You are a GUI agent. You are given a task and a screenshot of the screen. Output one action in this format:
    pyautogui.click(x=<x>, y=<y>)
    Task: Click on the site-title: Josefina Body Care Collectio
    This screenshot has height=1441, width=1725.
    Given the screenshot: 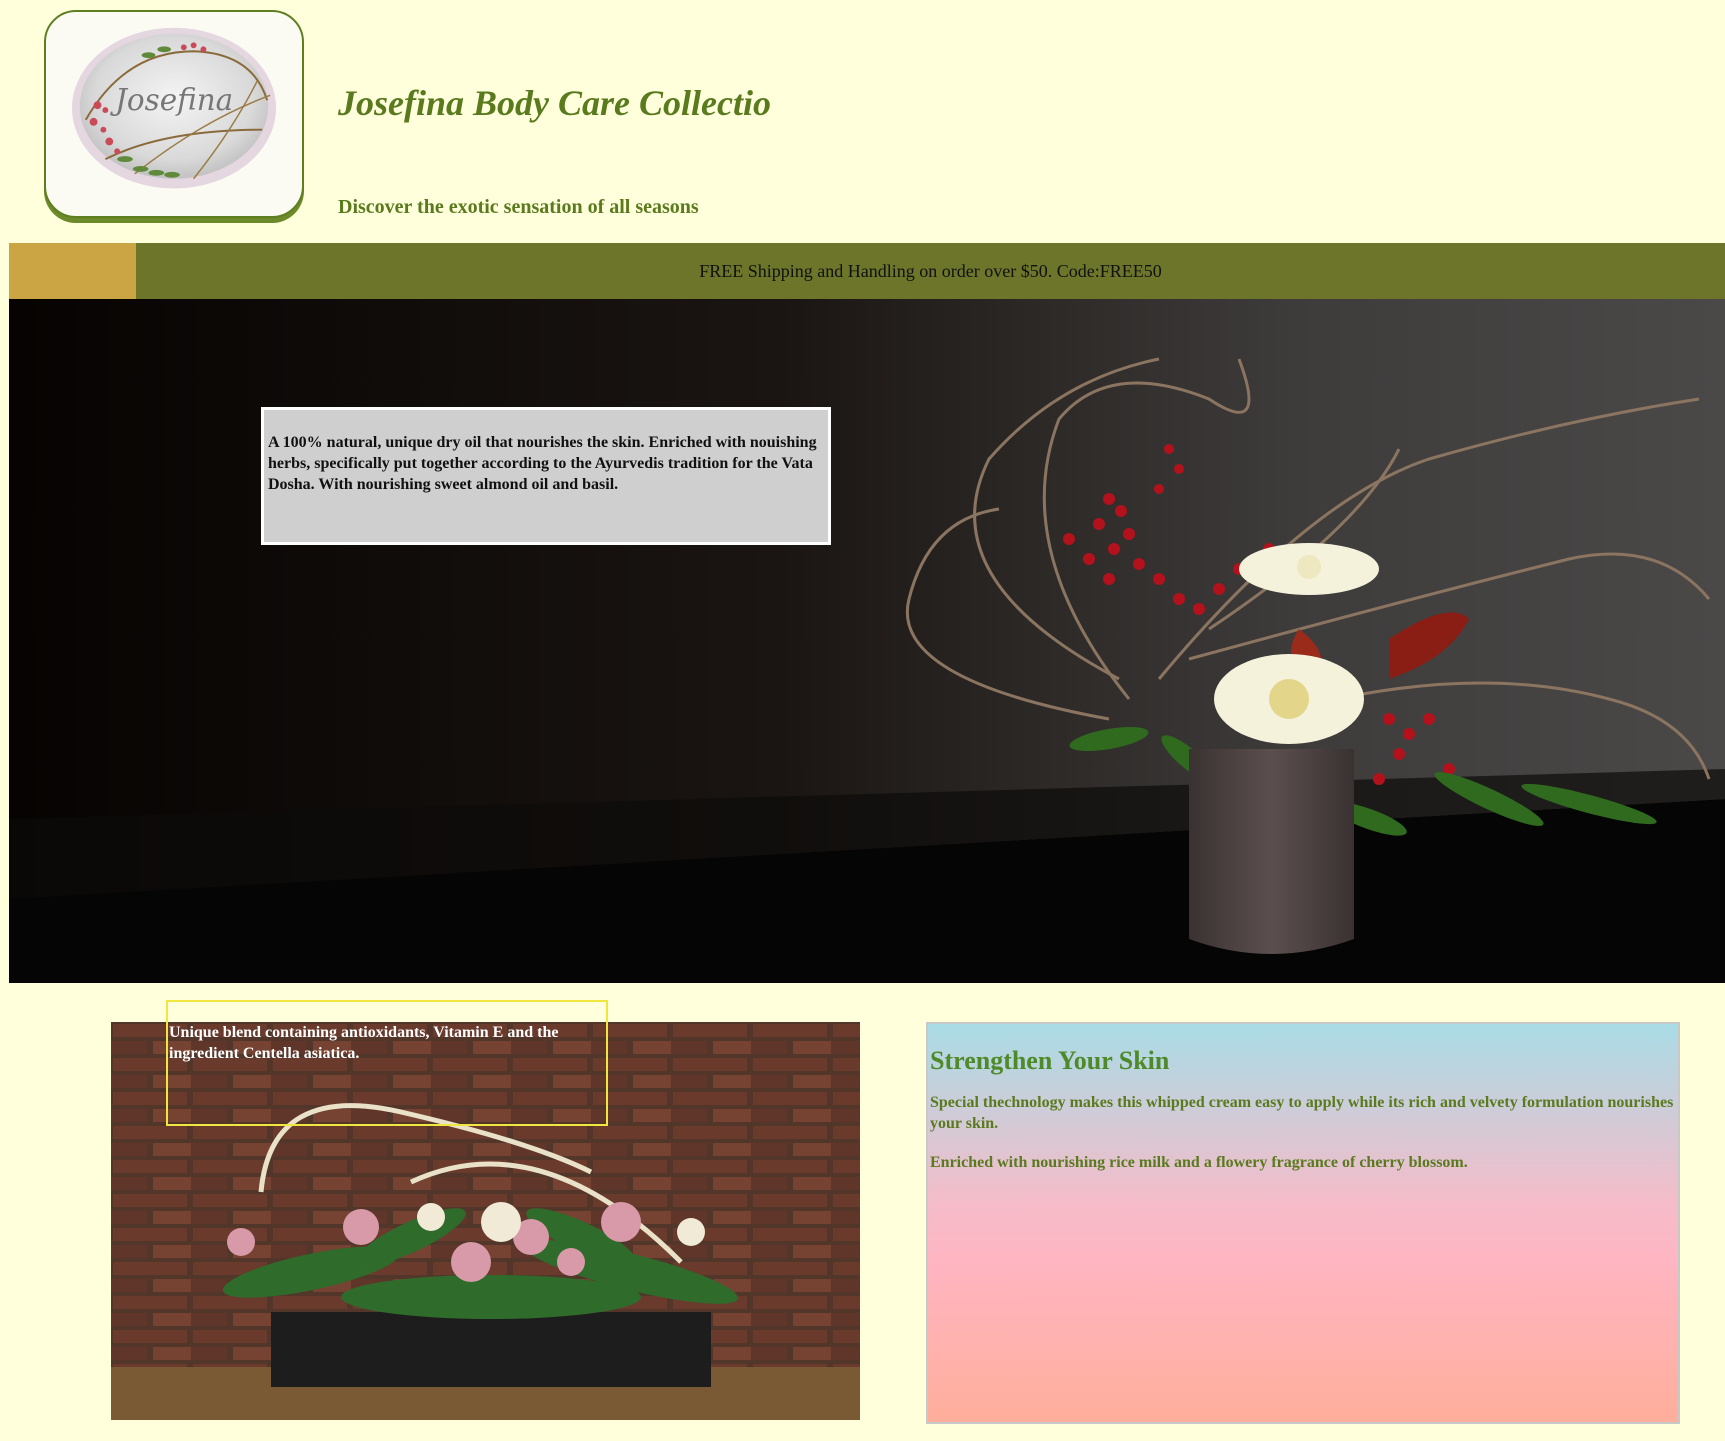 What is the action you would take?
    pyautogui.click(x=554, y=103)
    